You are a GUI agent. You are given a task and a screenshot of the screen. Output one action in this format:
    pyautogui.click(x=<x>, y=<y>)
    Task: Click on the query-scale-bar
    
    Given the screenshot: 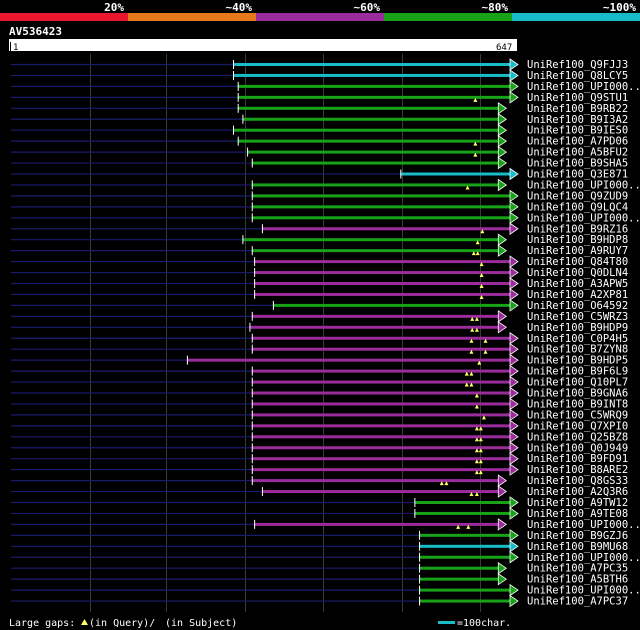 What is the action you would take?
    pyautogui.click(x=263, y=45)
    